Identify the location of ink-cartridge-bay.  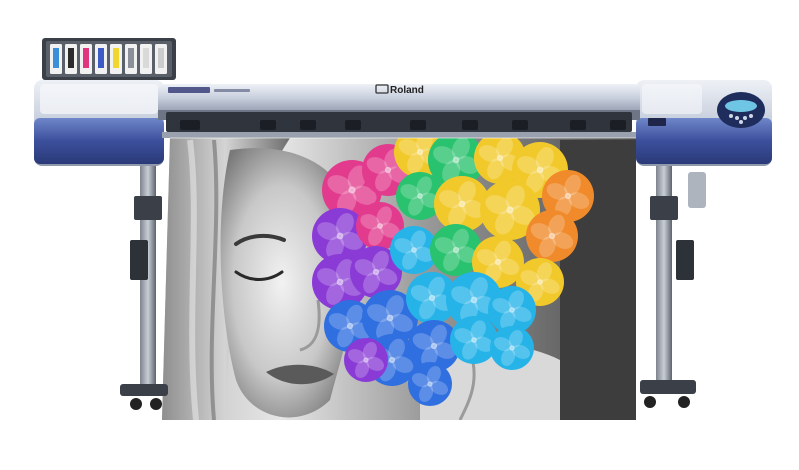
(109, 59).